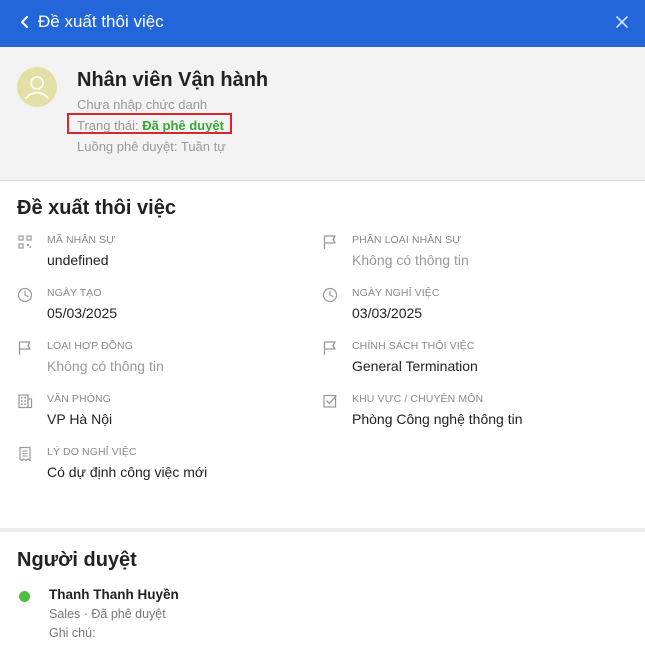  Describe the element at coordinates (96, 208) in the screenshot. I see `details-title: Đề xuất thôi việc` at that location.